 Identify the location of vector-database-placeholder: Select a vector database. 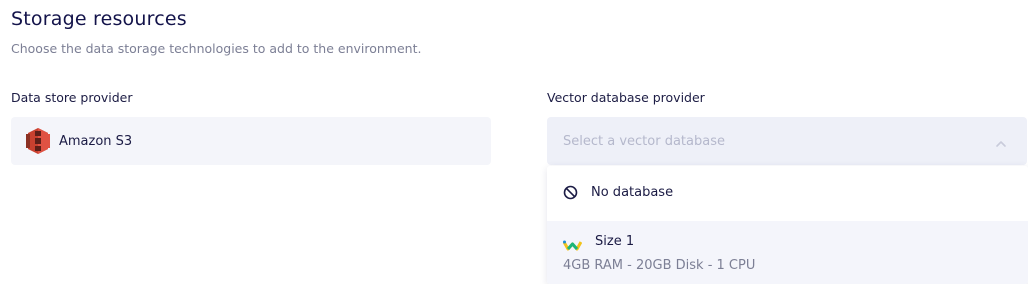
(644, 141).